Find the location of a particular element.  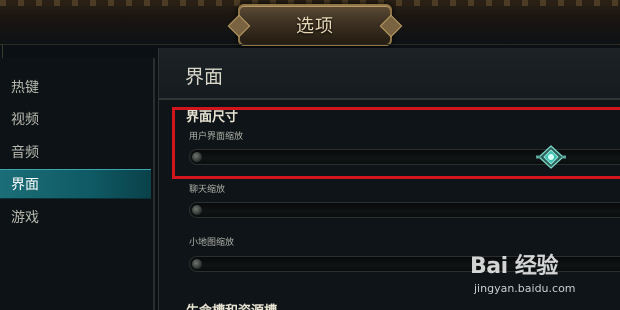

next-section-title: 生命槽和资源槽 is located at coordinates (231, 305).